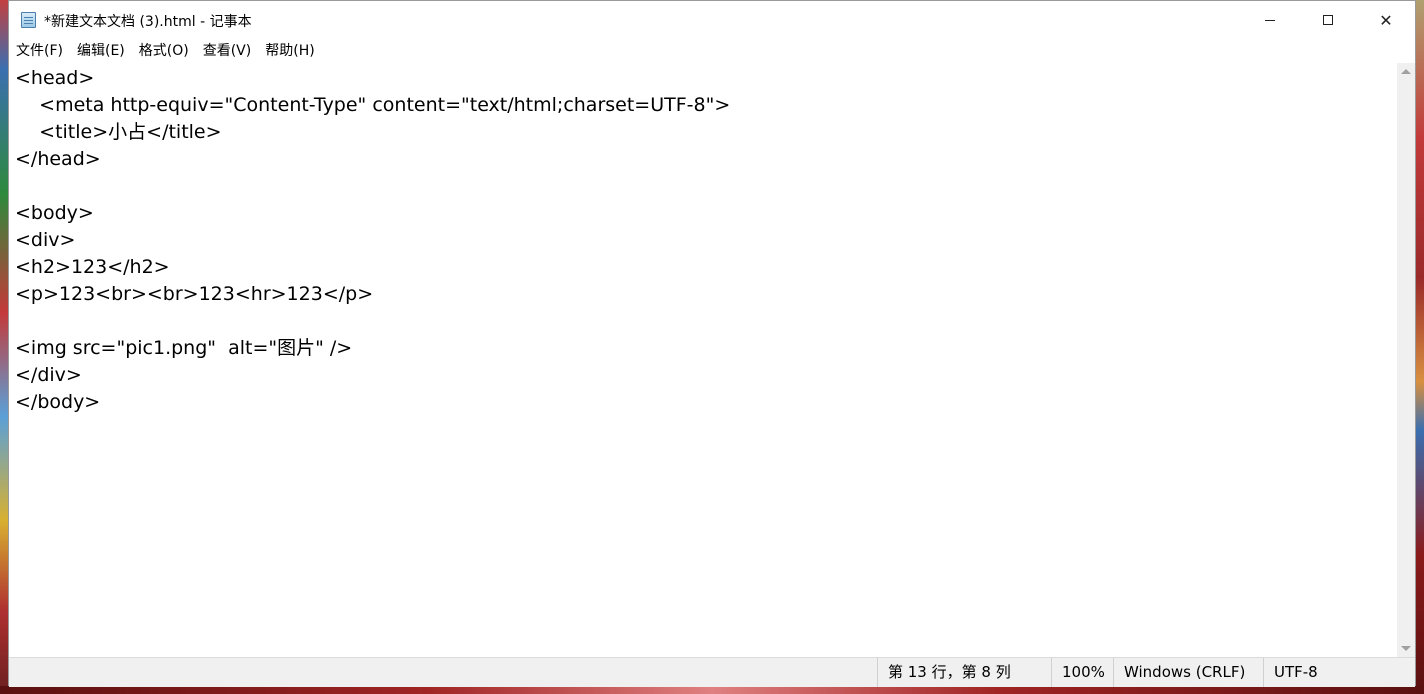 The height and width of the screenshot is (694, 1424). I want to click on maximize-button, so click(1328, 20).